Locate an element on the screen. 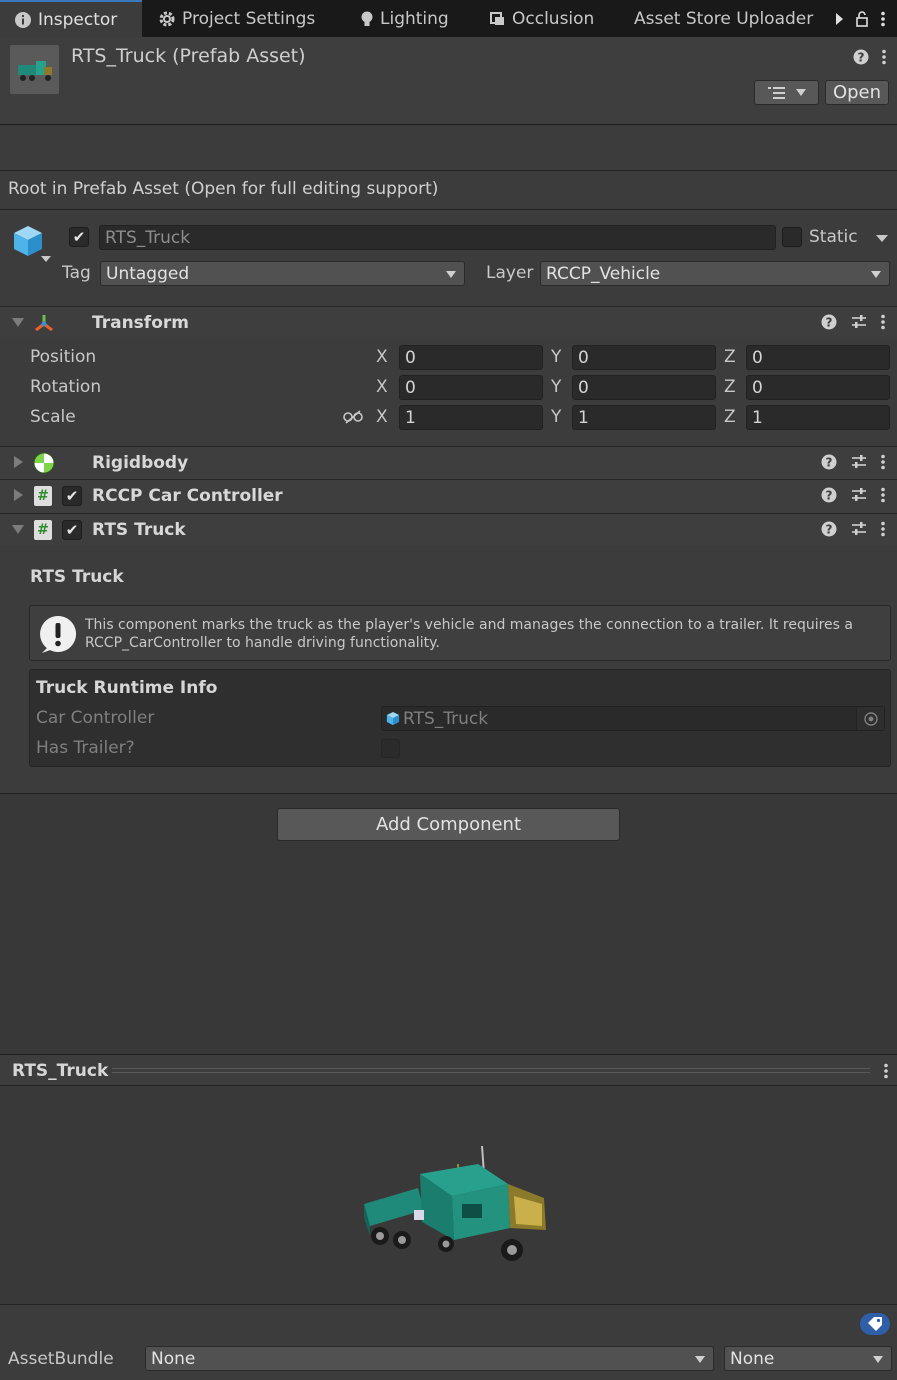  scale-x-field: 1 is located at coordinates (471, 417).